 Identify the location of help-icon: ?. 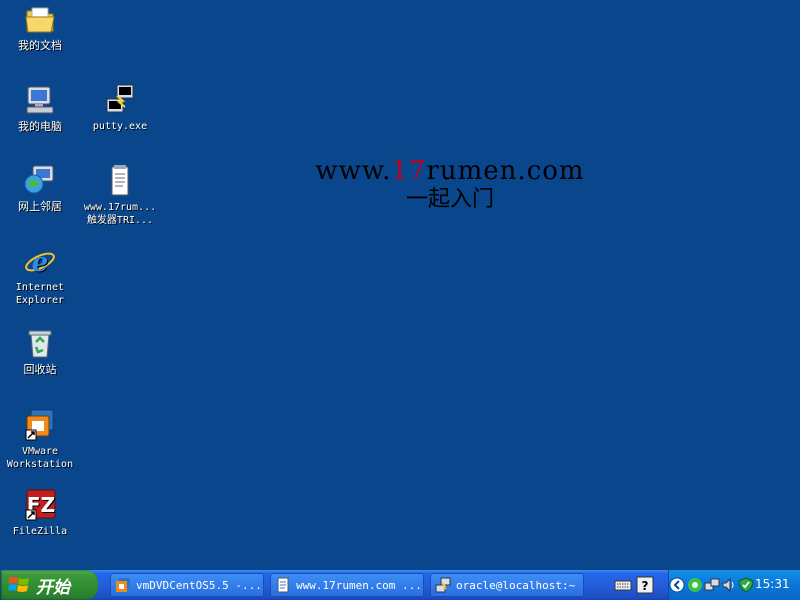
(645, 585).